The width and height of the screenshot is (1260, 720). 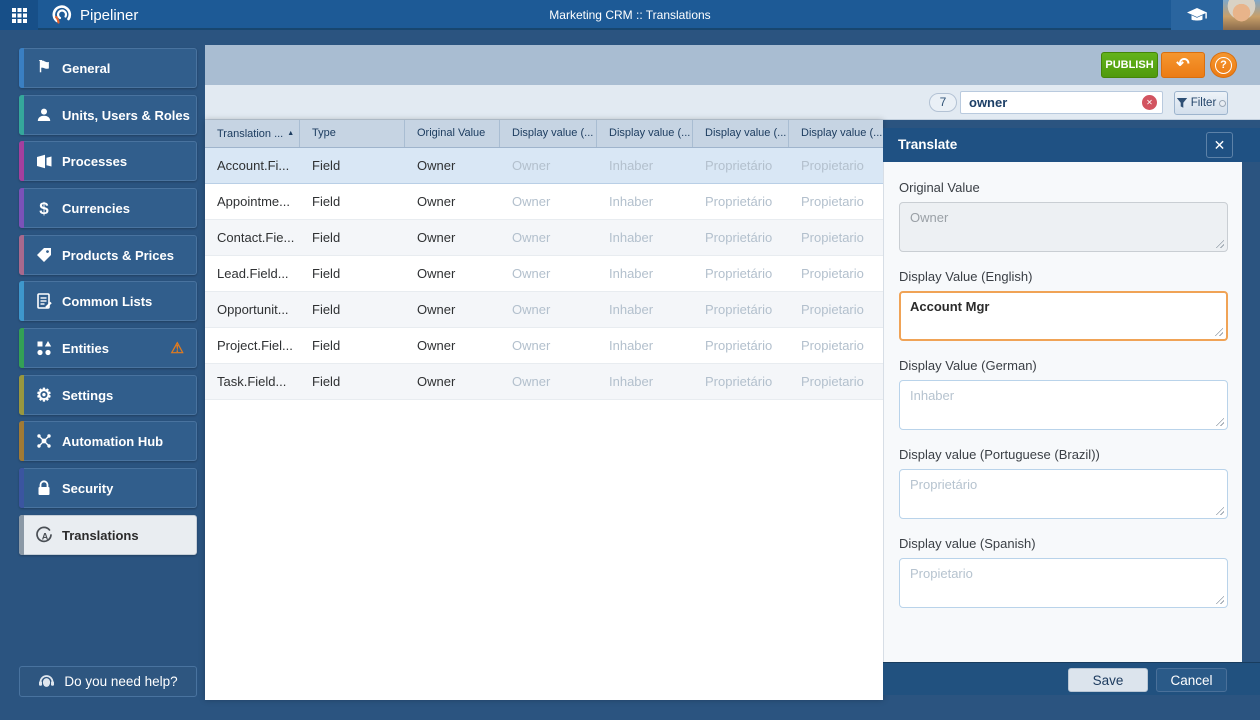 I want to click on clear-search-icon: ✕, so click(x=1149, y=102).